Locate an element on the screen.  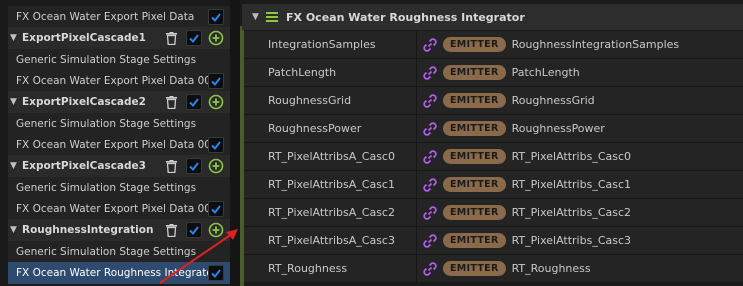
binding-name: RT_Roughness is located at coordinates (551, 268).